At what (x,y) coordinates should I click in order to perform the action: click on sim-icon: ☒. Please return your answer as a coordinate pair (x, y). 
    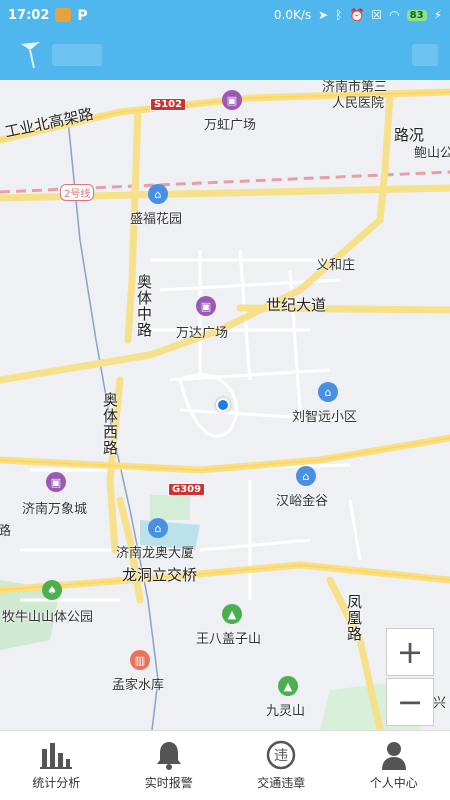
    Looking at the image, I should click on (377, 15).